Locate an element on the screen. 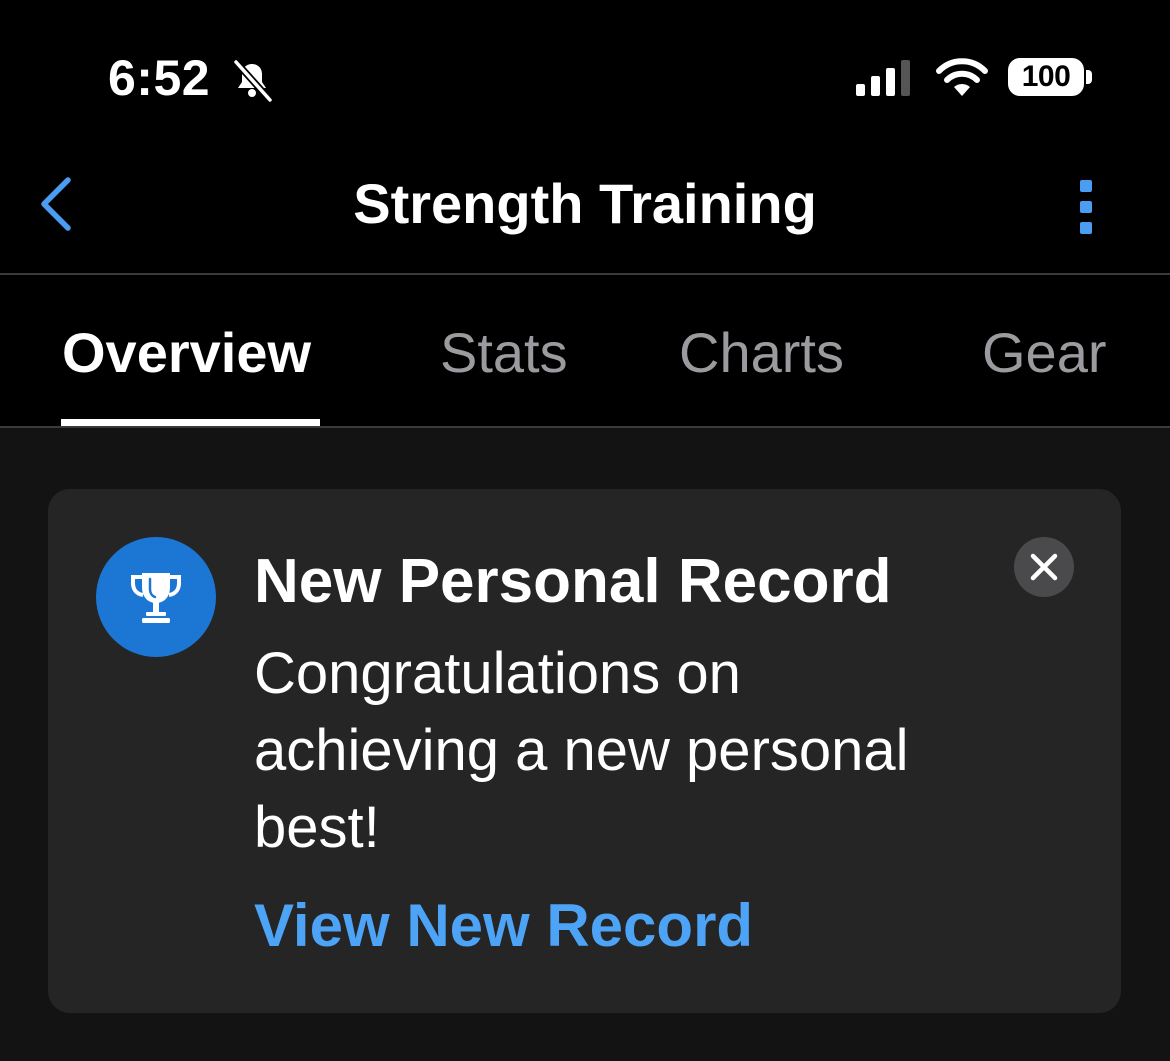 The image size is (1170, 1061). nav-bar: Strength Training is located at coordinates (585, 212).